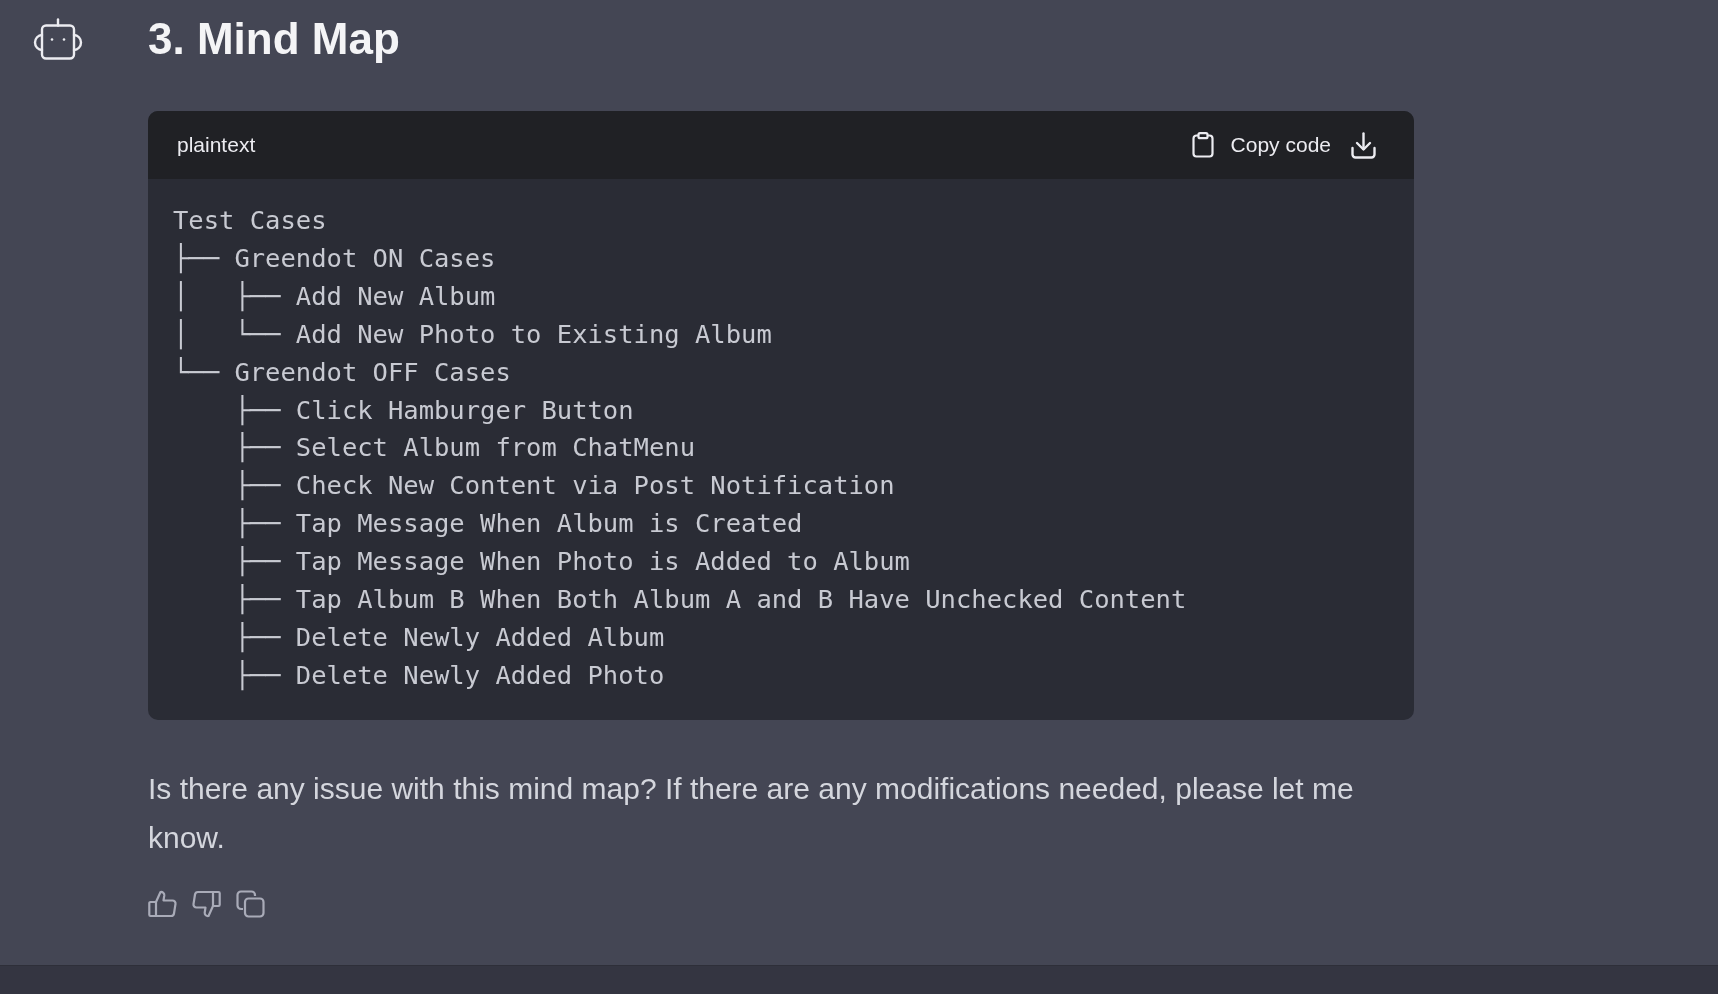  What do you see at coordinates (1202, 145) in the screenshot?
I see `clipboard-icon` at bounding box center [1202, 145].